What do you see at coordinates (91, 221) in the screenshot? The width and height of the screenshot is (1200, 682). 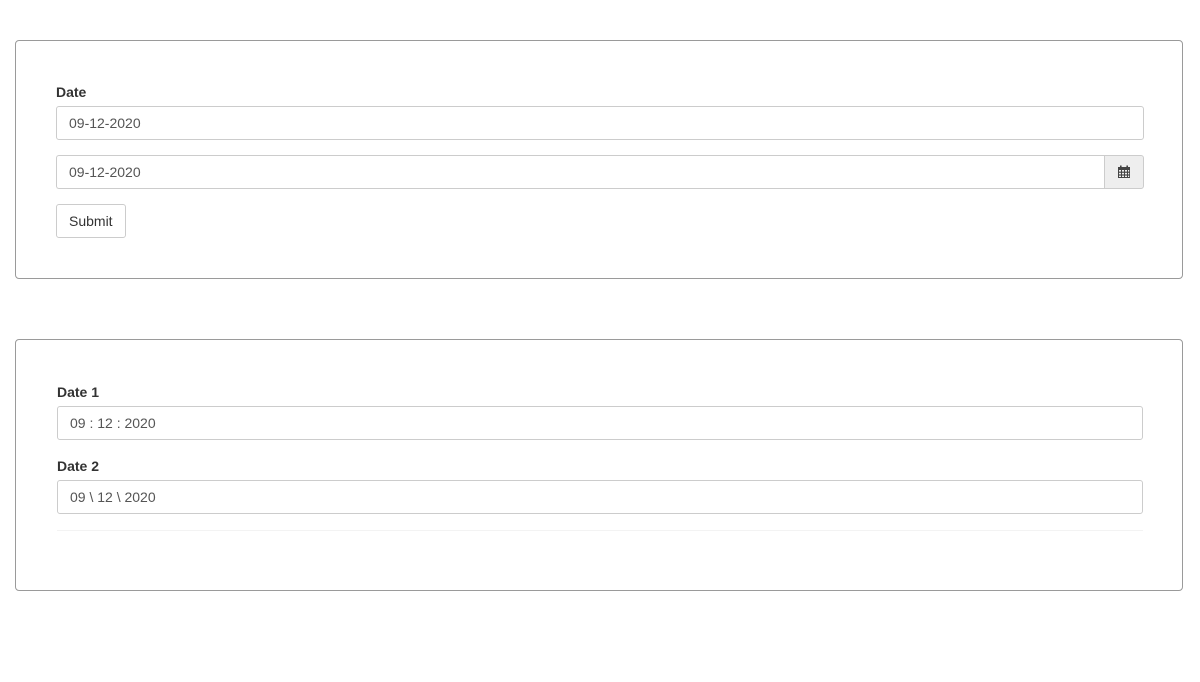 I see `submit-button: Submit` at bounding box center [91, 221].